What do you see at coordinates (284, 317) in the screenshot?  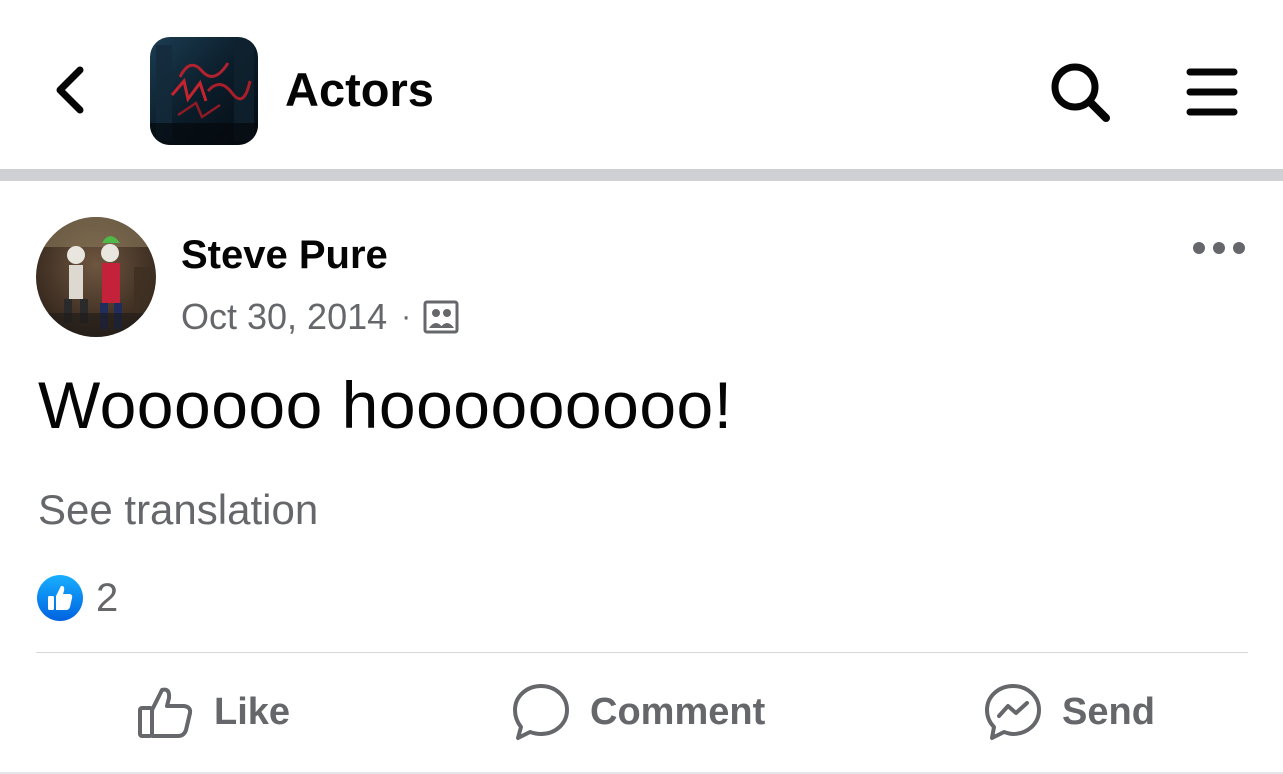 I see `post-date: Oct 30, 2014` at bounding box center [284, 317].